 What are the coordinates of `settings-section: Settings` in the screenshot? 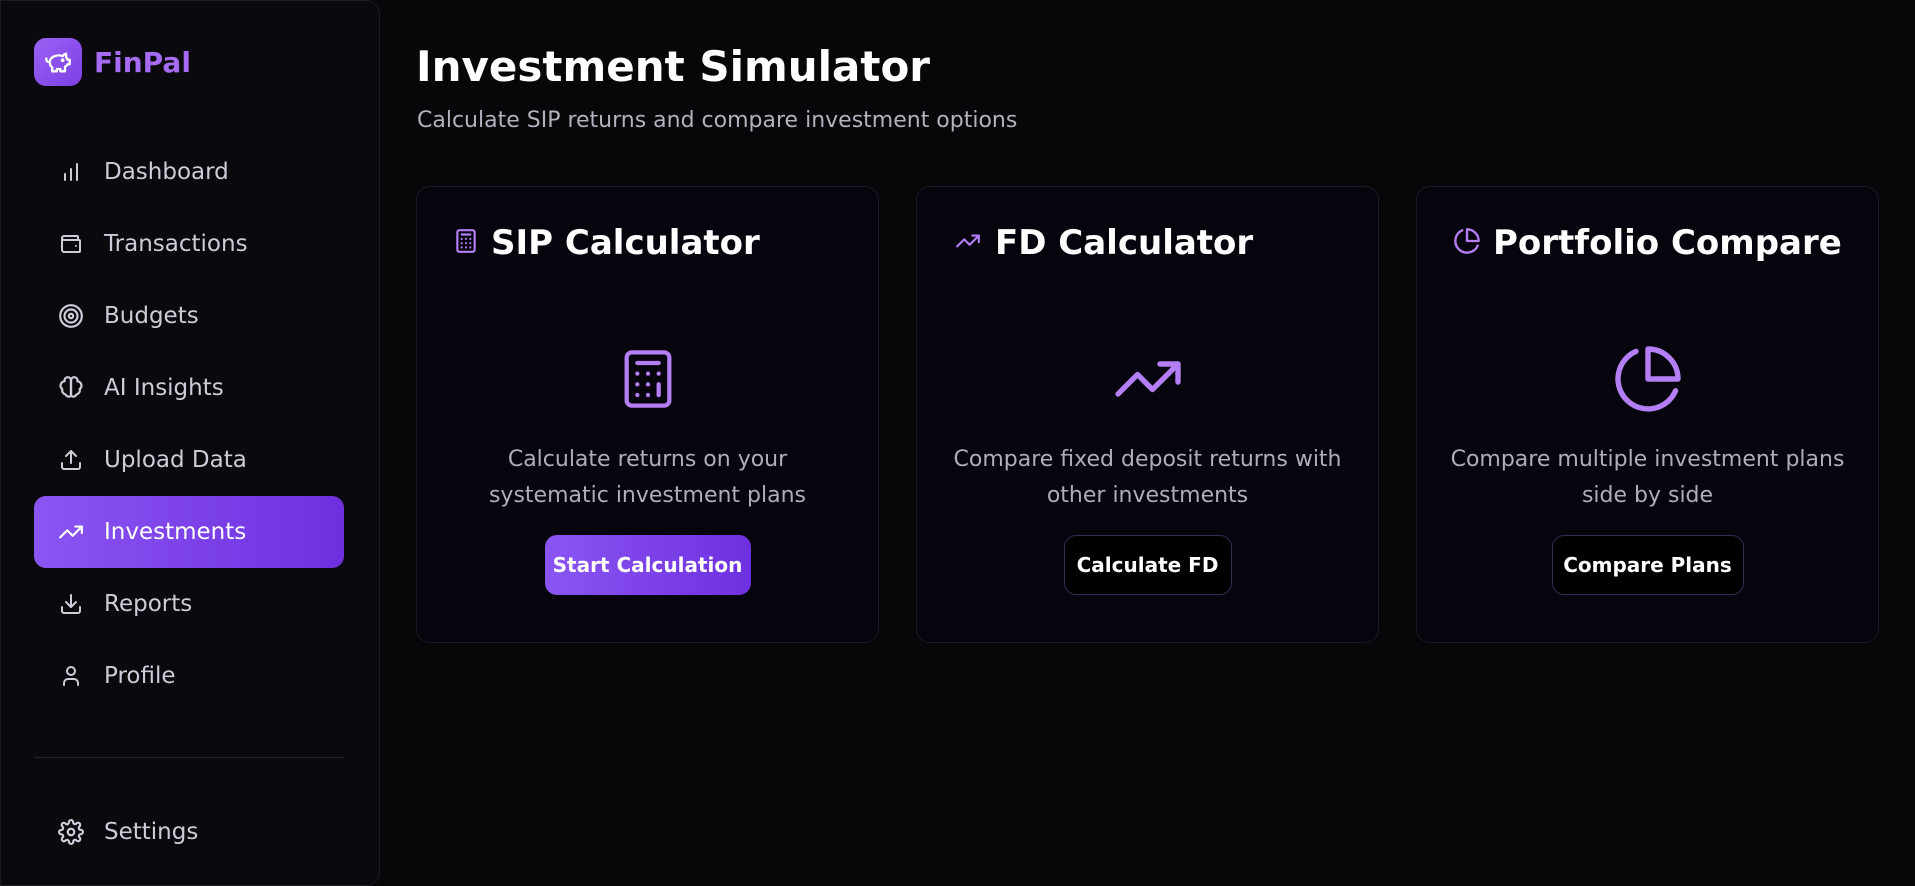 It's located at (189, 832).